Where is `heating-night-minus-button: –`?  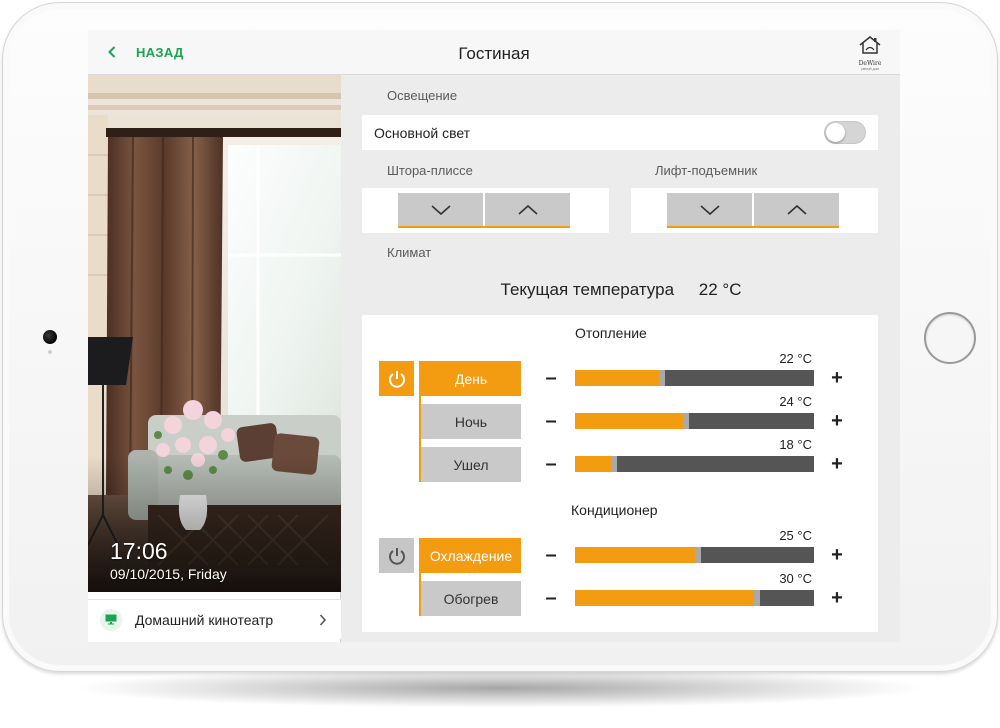
heating-night-minus-button: – is located at coordinates (551, 421).